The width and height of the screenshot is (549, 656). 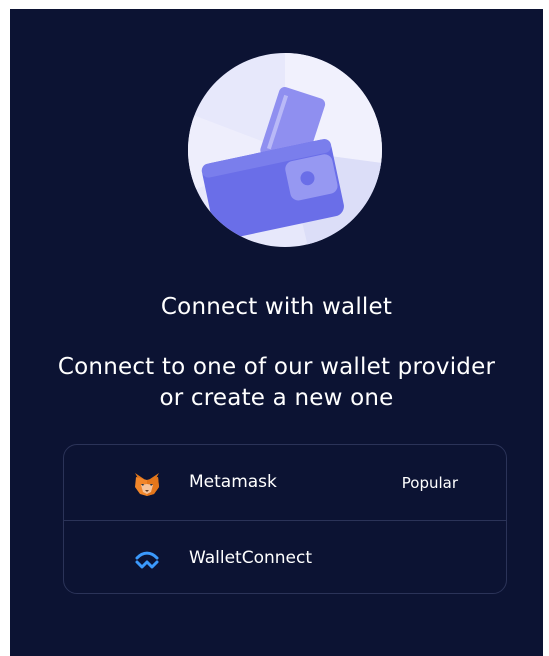 I want to click on wallet-illustration, so click(x=285, y=150).